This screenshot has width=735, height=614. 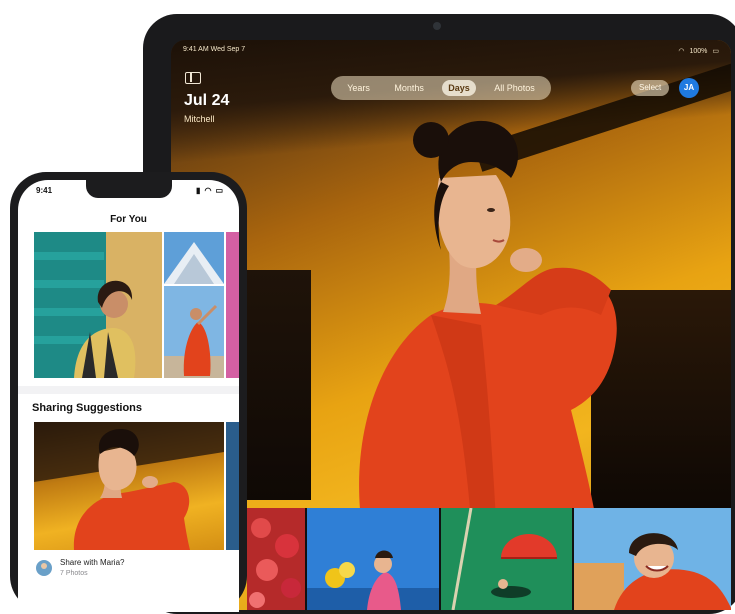 I want to click on share-photo-count: 7 Photos, so click(x=74, y=573).